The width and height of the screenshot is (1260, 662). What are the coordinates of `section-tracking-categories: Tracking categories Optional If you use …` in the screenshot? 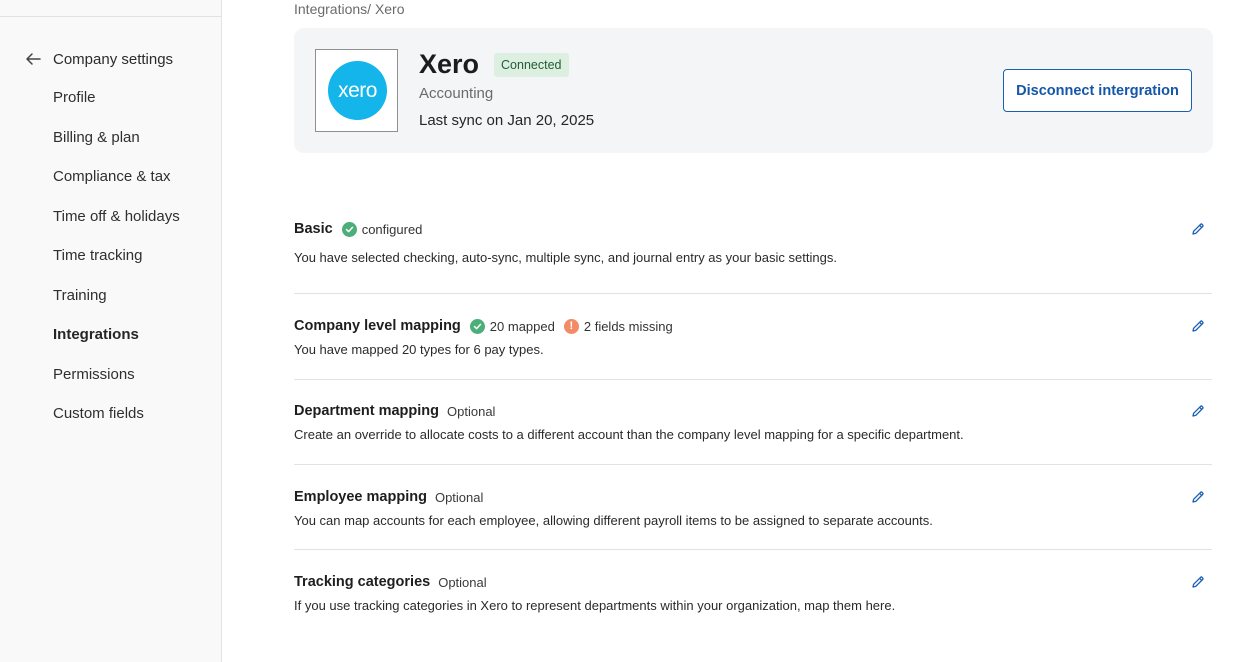 It's located at (753, 592).